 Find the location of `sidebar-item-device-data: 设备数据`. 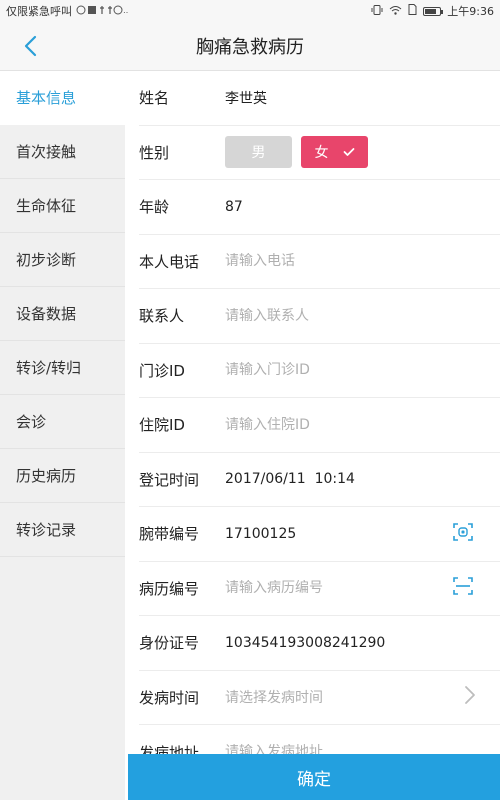

sidebar-item-device-data: 设备数据 is located at coordinates (62, 314).